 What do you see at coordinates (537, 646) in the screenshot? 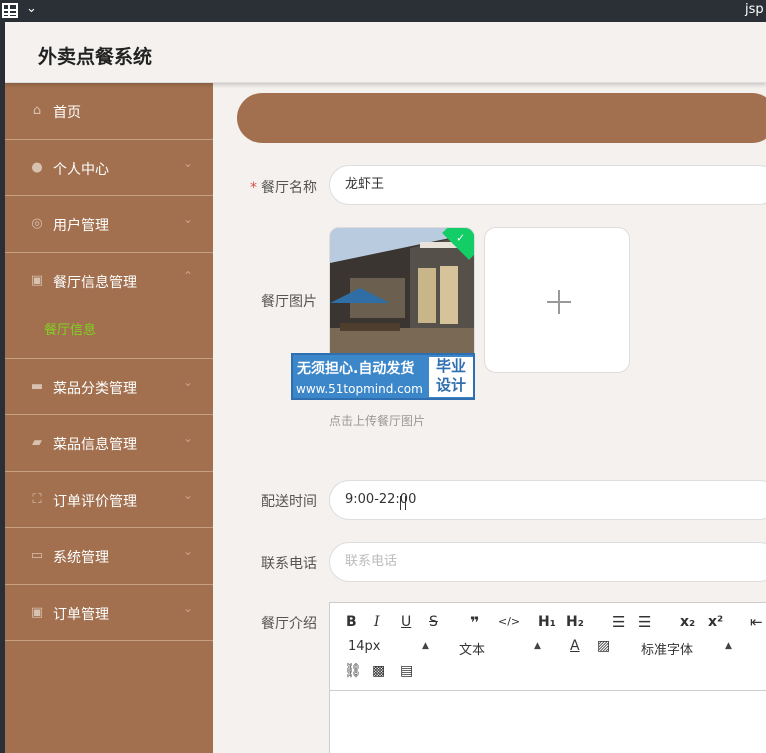
I see `text-type-arrow-icon: ▲` at bounding box center [537, 646].